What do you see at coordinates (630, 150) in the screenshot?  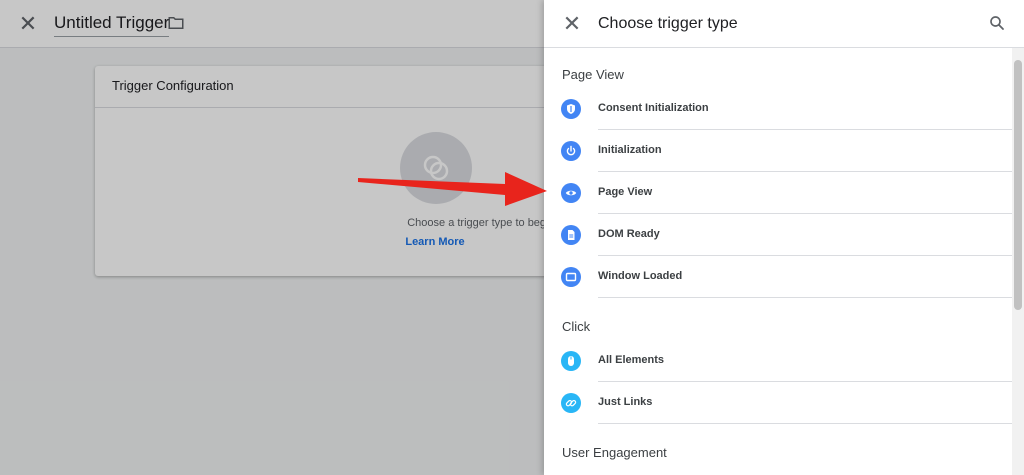 I see `trigger-type-label: Initialization` at bounding box center [630, 150].